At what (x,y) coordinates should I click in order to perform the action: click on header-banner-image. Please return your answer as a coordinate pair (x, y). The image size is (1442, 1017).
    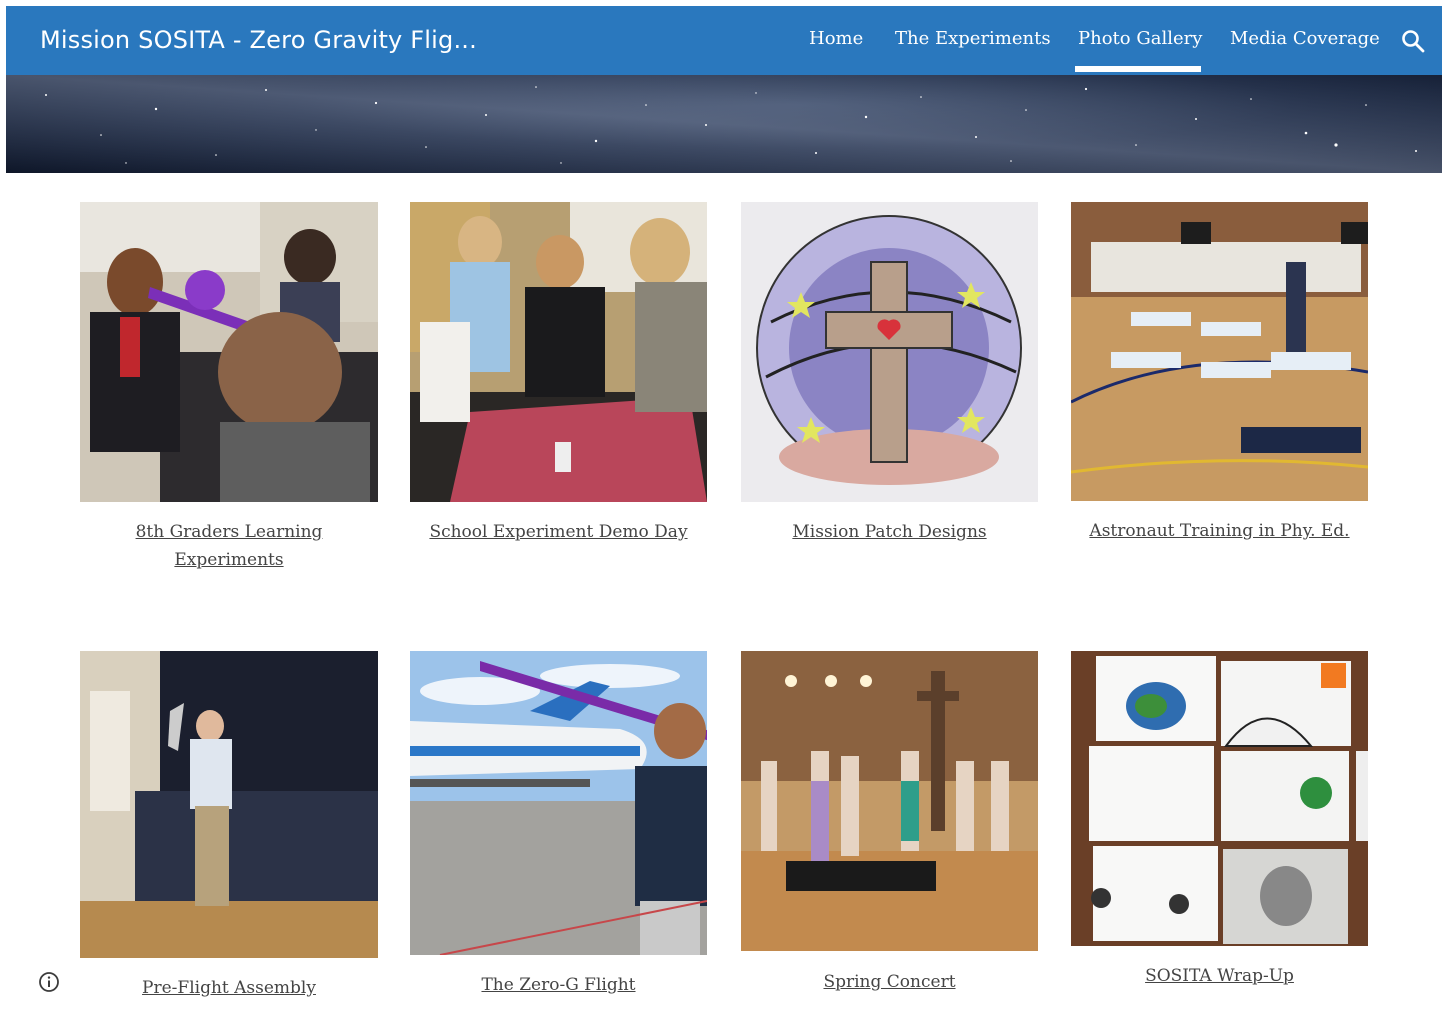
    Looking at the image, I should click on (724, 124).